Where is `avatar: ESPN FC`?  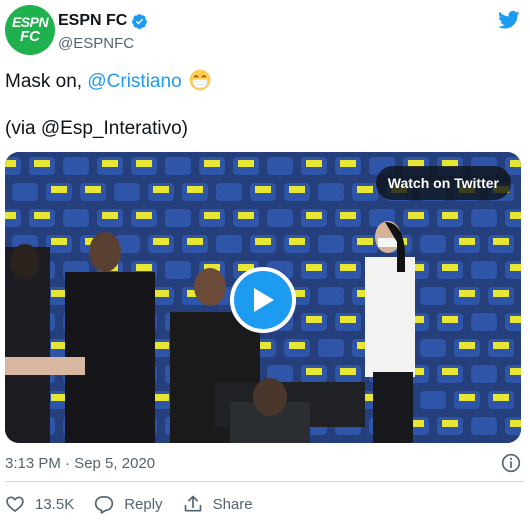
avatar: ESPN FC is located at coordinates (30, 30).